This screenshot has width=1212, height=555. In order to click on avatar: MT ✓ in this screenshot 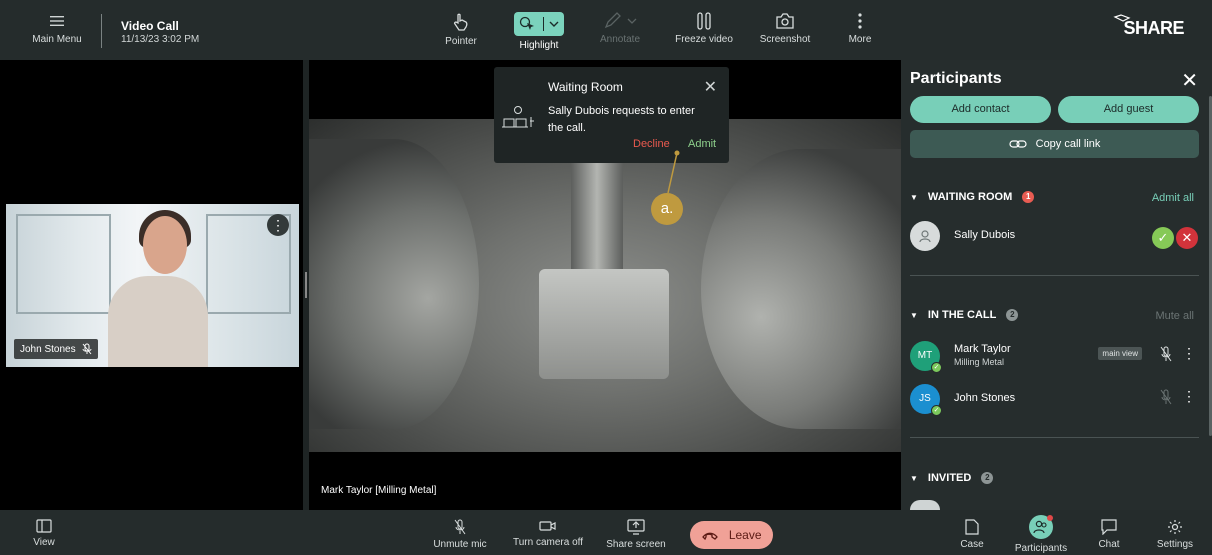, I will do `click(926, 357)`.